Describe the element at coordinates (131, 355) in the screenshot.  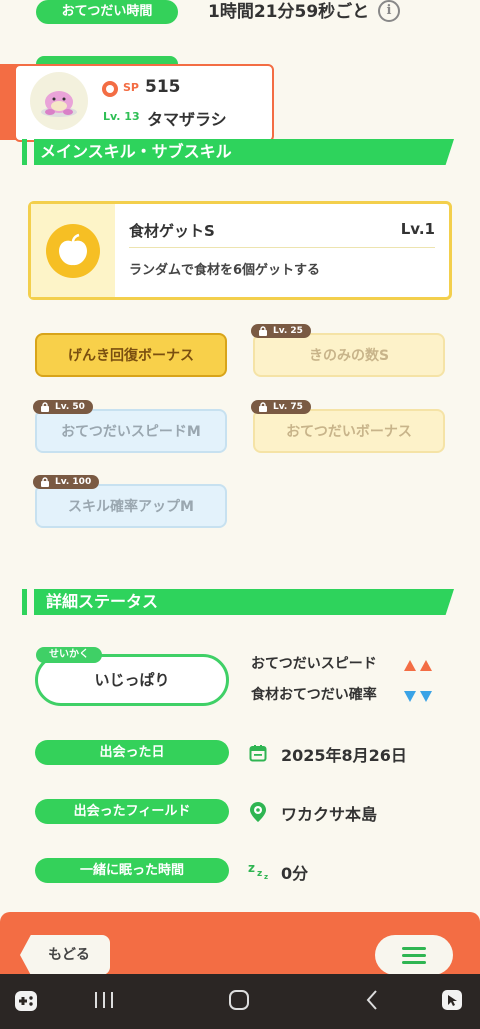
I see `sub-skill-1: げんき回復ボーナス` at that location.